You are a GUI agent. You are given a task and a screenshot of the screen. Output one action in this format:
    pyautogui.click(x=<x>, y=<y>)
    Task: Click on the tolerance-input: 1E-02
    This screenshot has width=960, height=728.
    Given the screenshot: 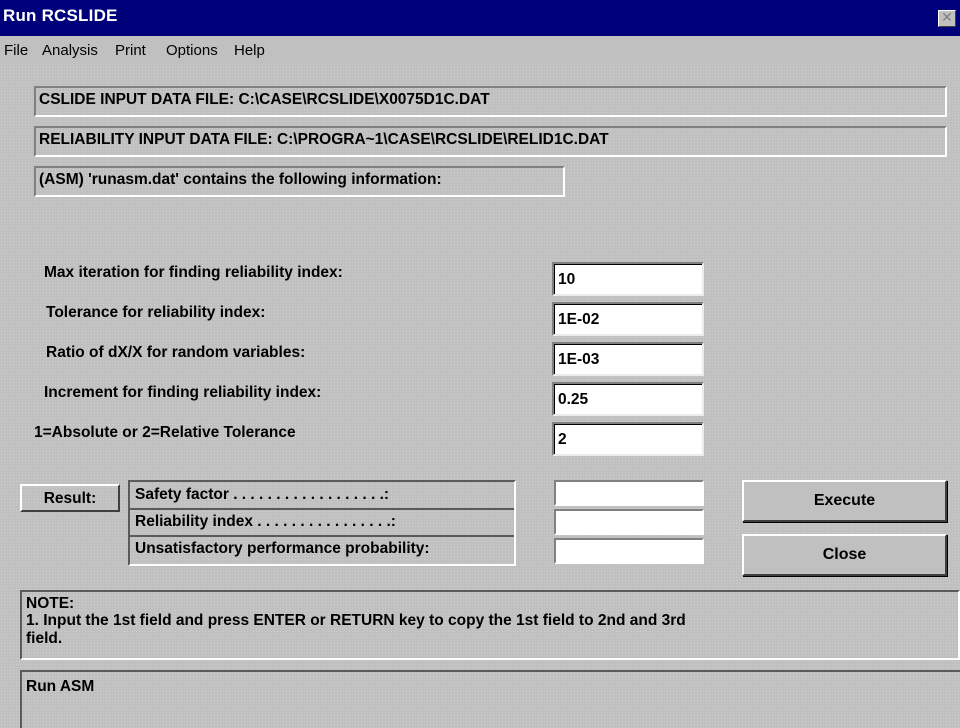 What is the action you would take?
    pyautogui.click(x=628, y=319)
    